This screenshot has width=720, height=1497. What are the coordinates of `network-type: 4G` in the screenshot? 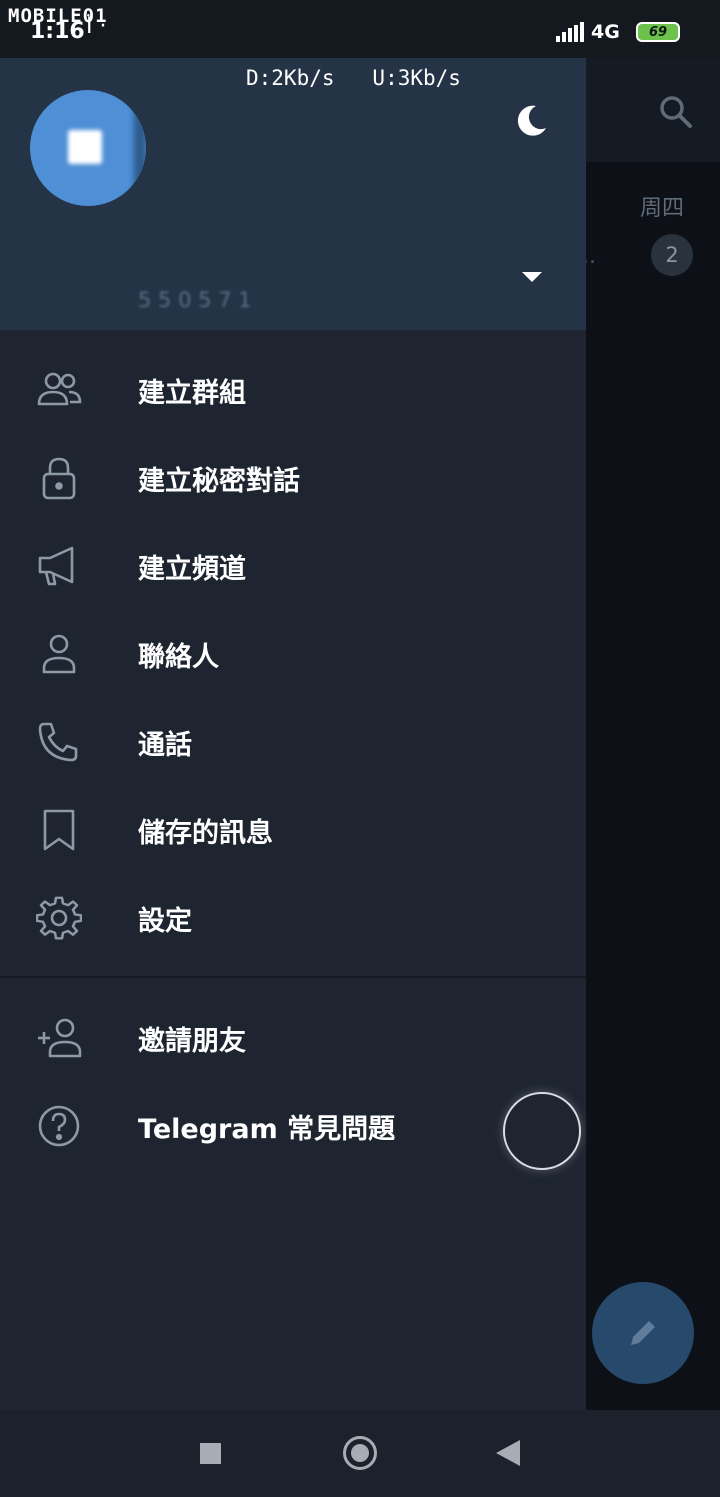 It's located at (605, 32).